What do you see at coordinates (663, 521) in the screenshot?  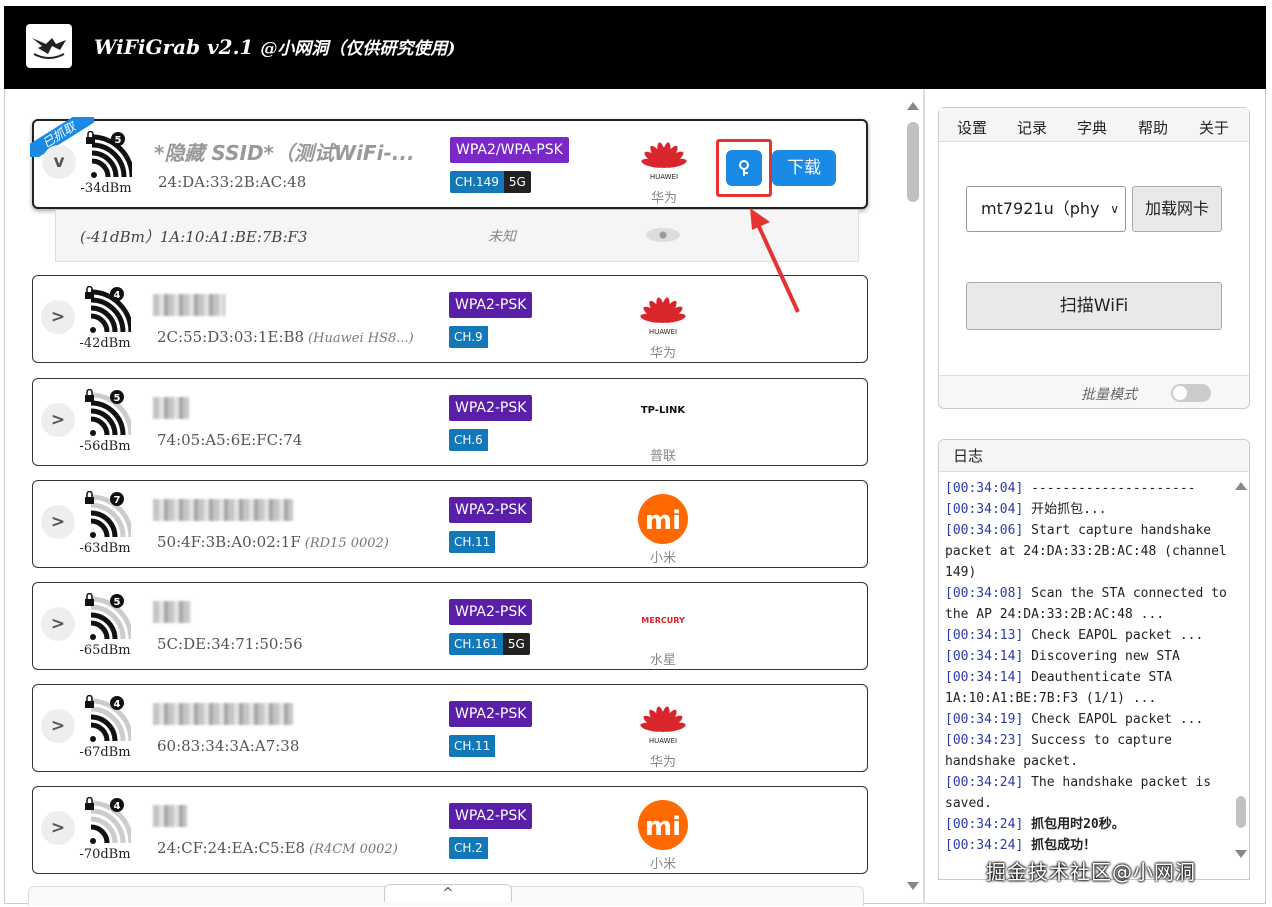 I see `svg-text: mi` at bounding box center [663, 521].